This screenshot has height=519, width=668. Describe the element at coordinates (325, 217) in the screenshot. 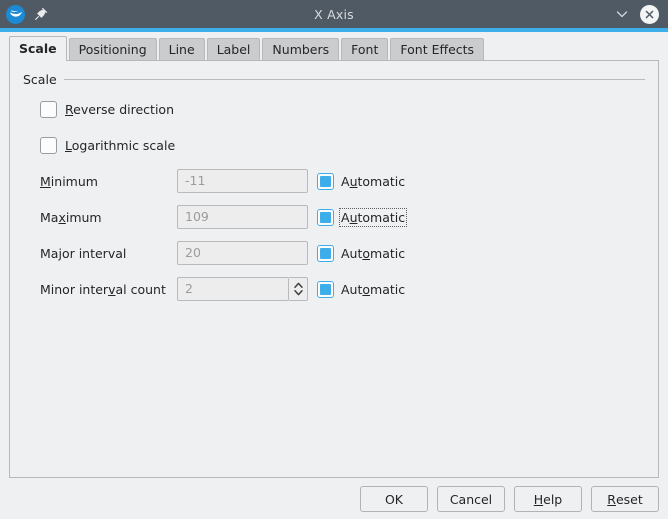

I see `maximum-automatic-checkbox` at that location.